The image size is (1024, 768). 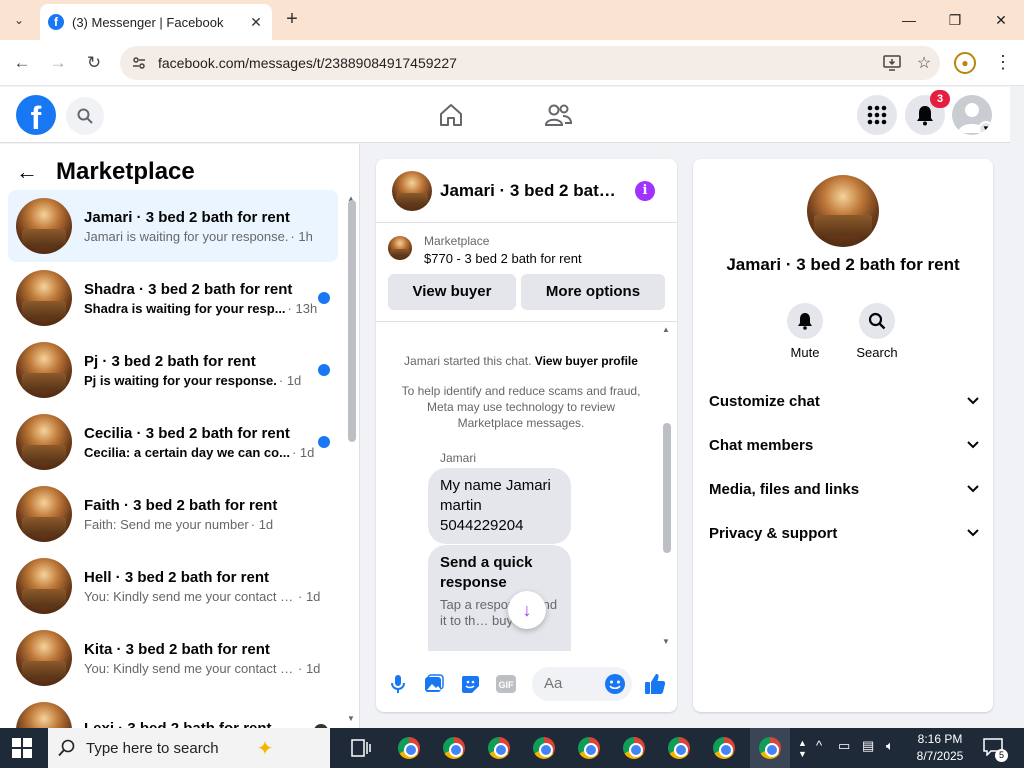 I want to click on restore-button: ❐, so click(x=955, y=20).